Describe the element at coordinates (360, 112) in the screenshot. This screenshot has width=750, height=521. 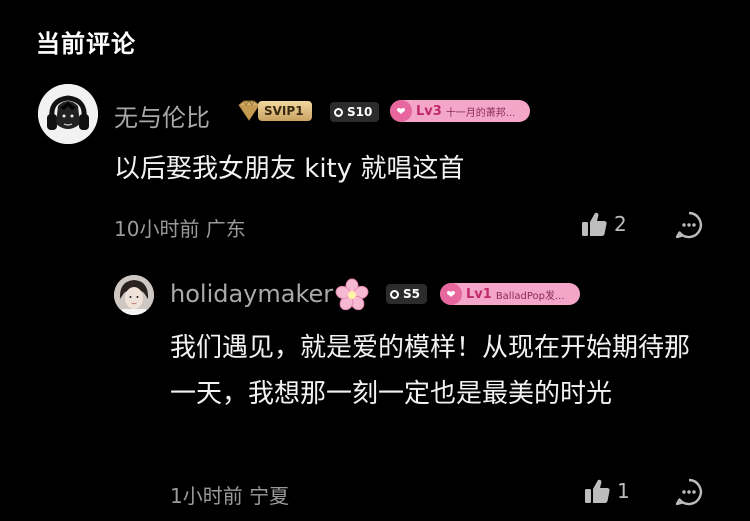
I see `s-level-label: S10` at that location.